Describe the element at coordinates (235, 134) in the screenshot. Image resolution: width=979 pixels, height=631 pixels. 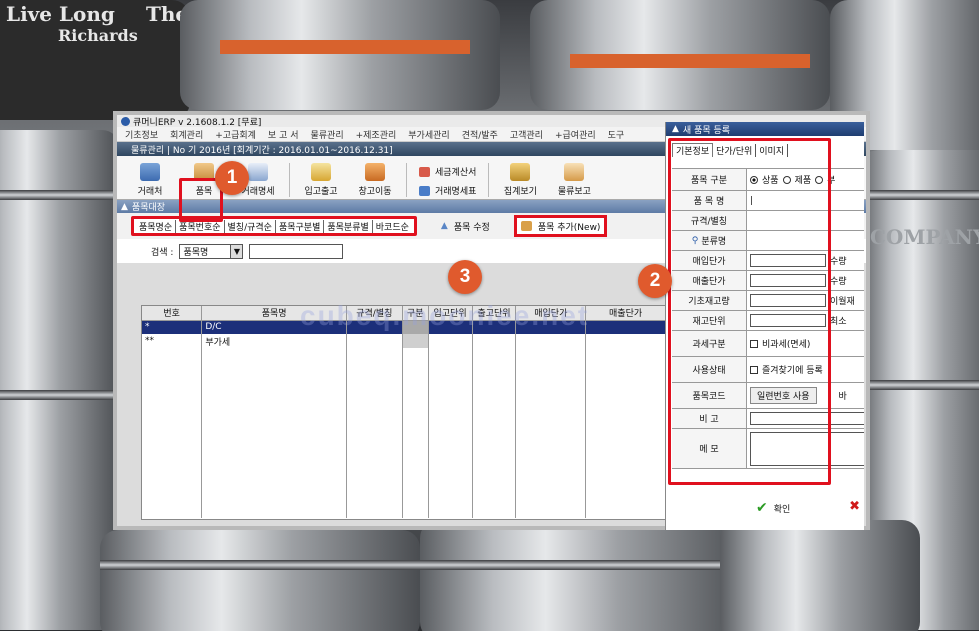
I see `menu-item-advanced-accounting: +고급회계` at that location.